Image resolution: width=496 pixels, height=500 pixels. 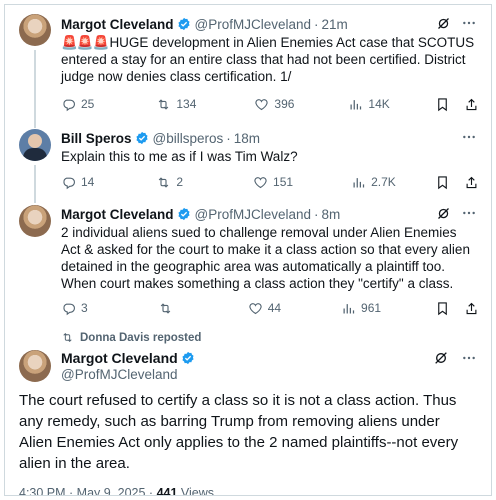 What do you see at coordinates (96, 138) in the screenshot?
I see `author-name: Bill Speros` at bounding box center [96, 138].